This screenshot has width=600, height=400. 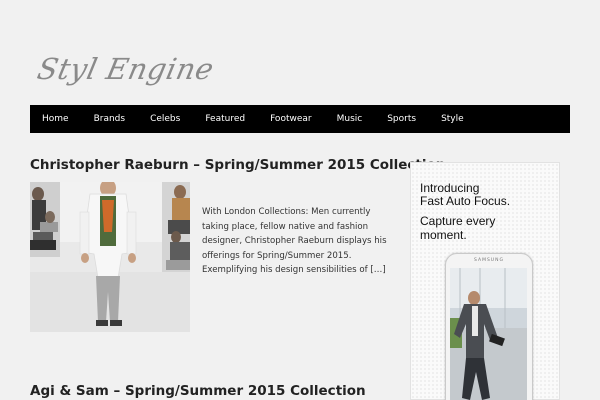 I want to click on post-thumbnail, so click(x=110, y=257).